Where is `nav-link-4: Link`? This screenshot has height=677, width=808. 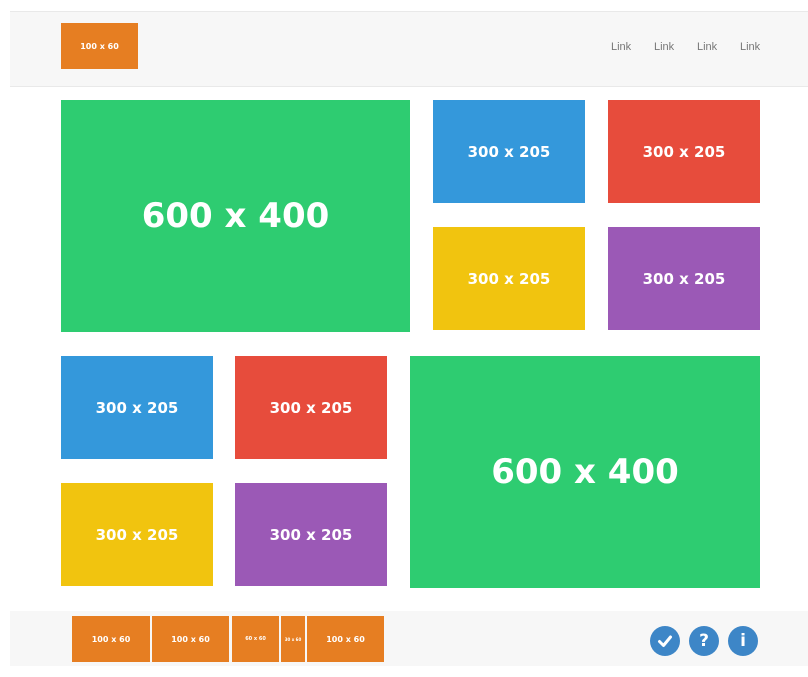
nav-link-4: Link is located at coordinates (750, 47).